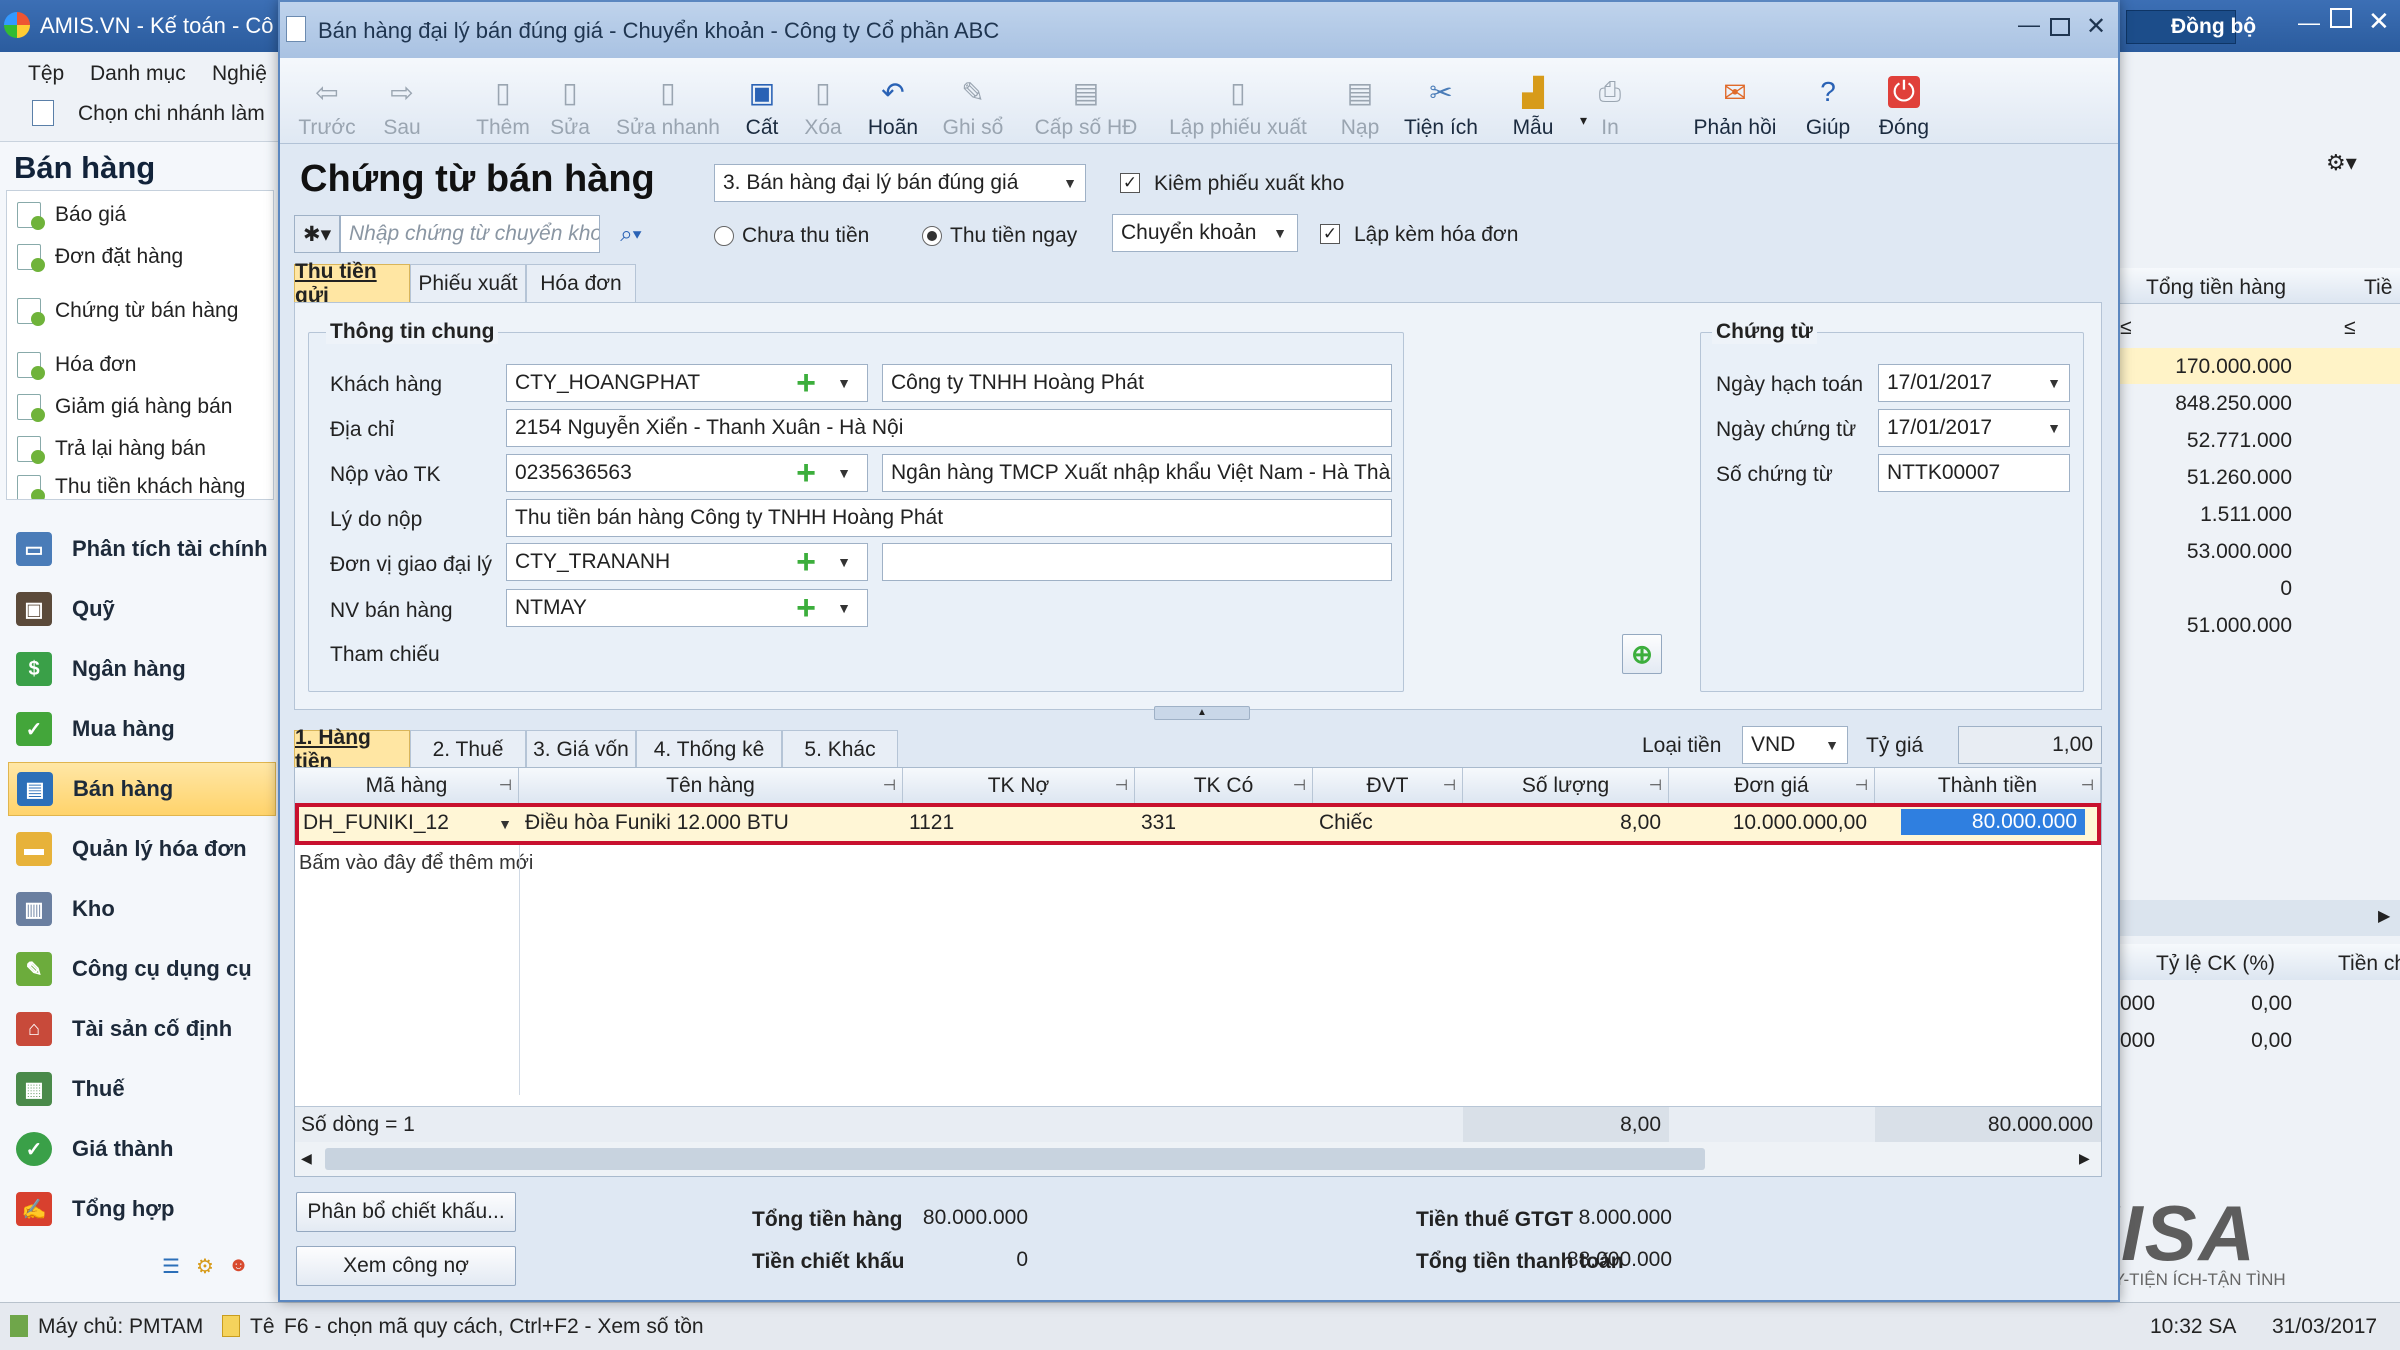 The image size is (2400, 1350). I want to click on dialog-maximize-button, so click(2060, 27).